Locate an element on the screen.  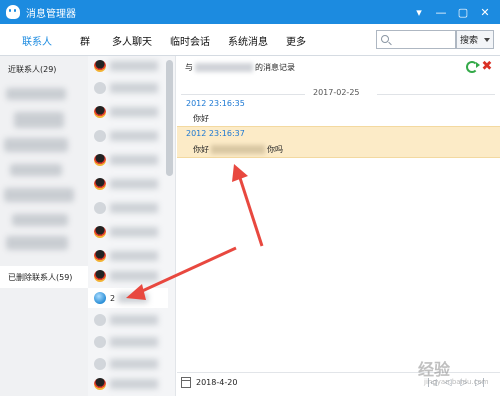
message-time: 2012 23:16:35 is located at coordinates (215, 103).